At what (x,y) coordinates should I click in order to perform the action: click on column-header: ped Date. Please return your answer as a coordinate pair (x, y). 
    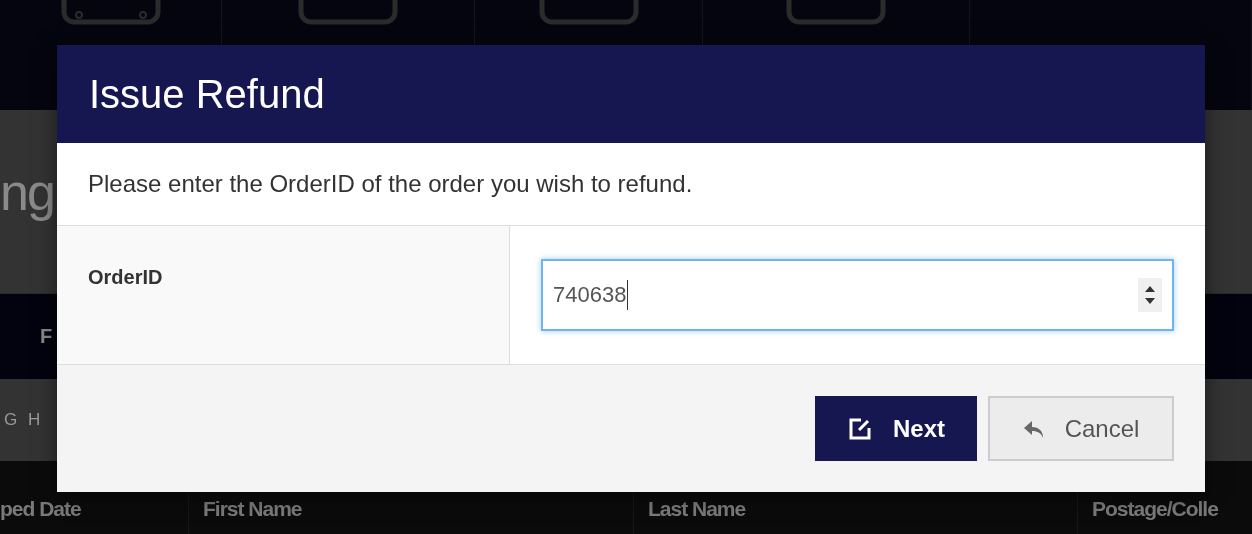
    Looking at the image, I should click on (40, 509).